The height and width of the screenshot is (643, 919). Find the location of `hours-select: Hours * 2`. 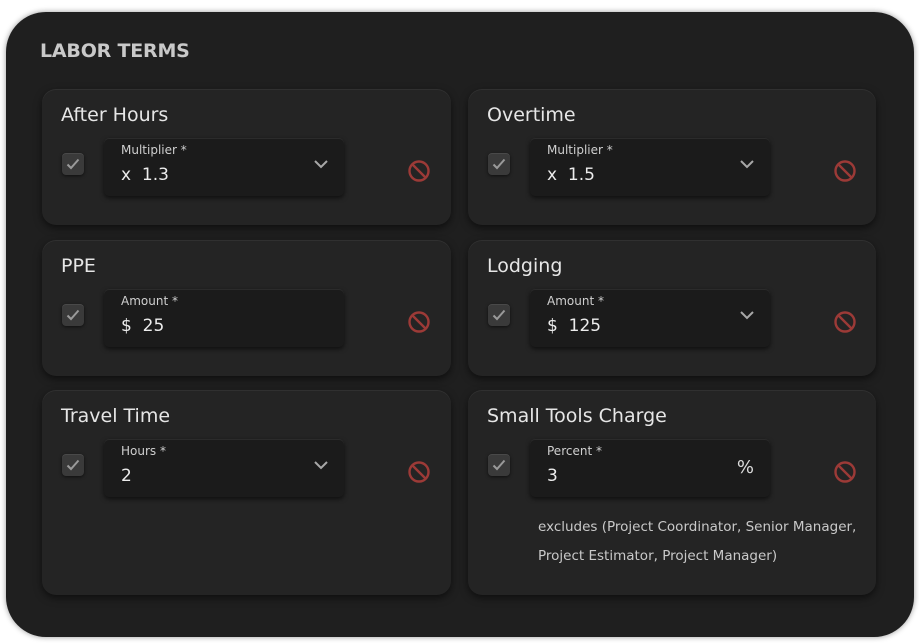

hours-select: Hours * 2 is located at coordinates (224, 468).